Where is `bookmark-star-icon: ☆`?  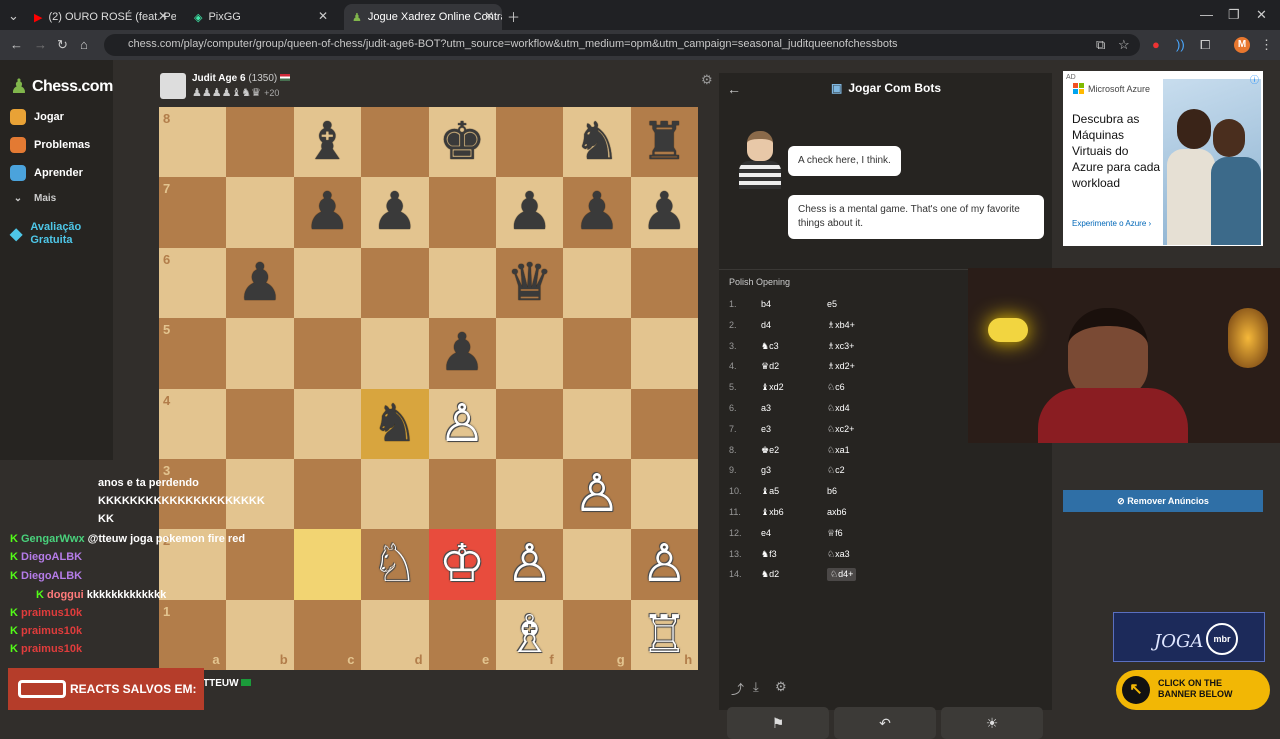 bookmark-star-icon: ☆ is located at coordinates (1124, 45).